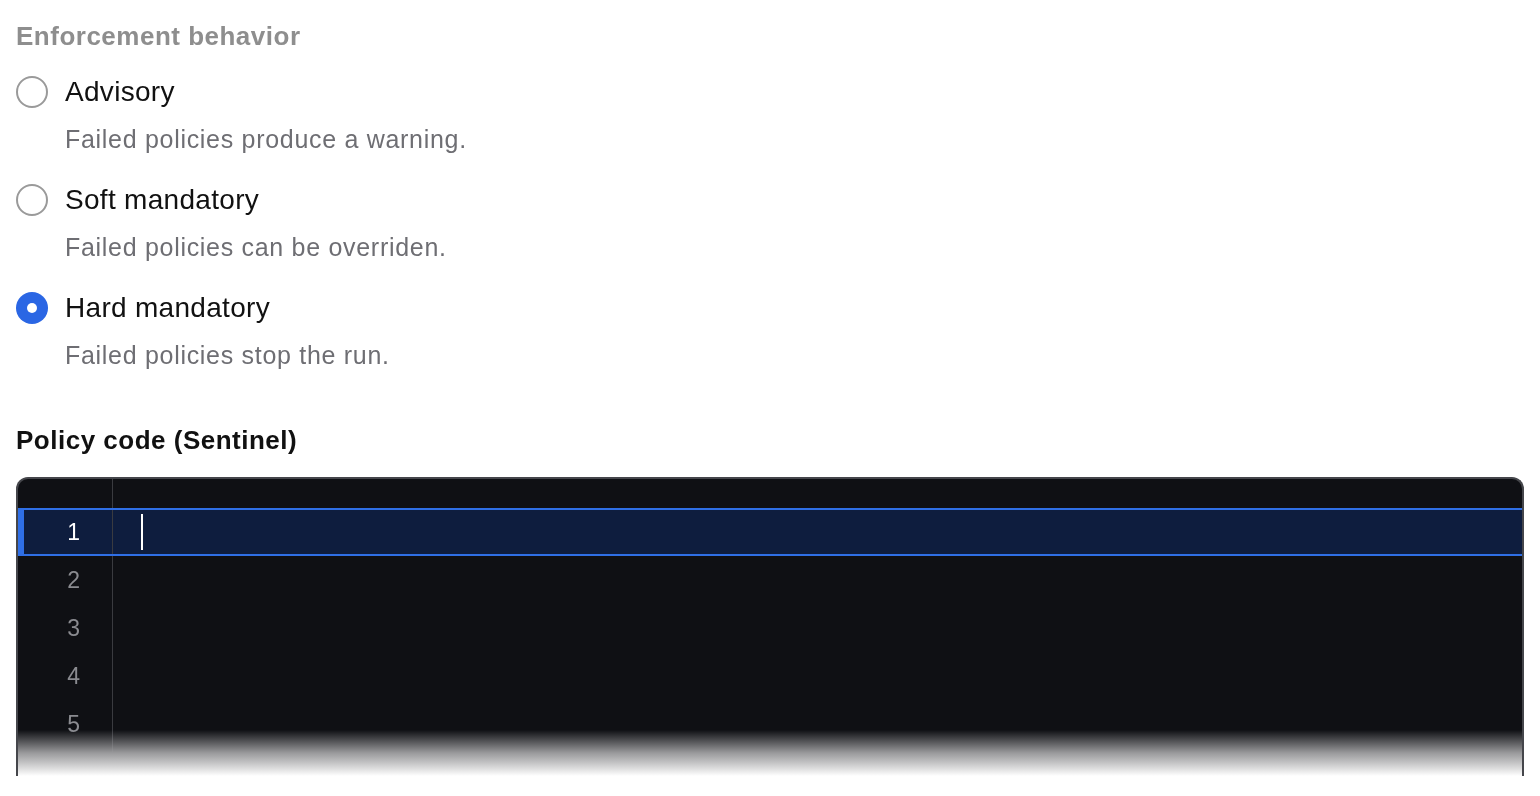 The height and width of the screenshot is (796, 1540). What do you see at coordinates (266, 139) in the screenshot?
I see `option-description: Failed policies produce a warning.` at bounding box center [266, 139].